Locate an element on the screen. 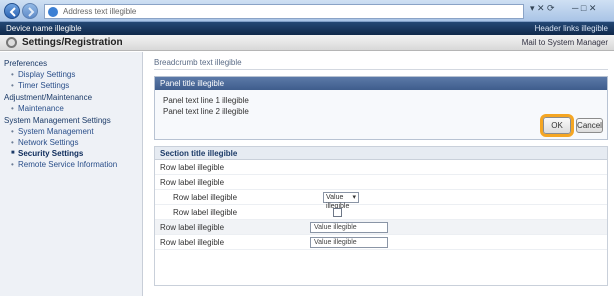  address-tools: ▾ ✕ ⟳ is located at coordinates (542, 8).